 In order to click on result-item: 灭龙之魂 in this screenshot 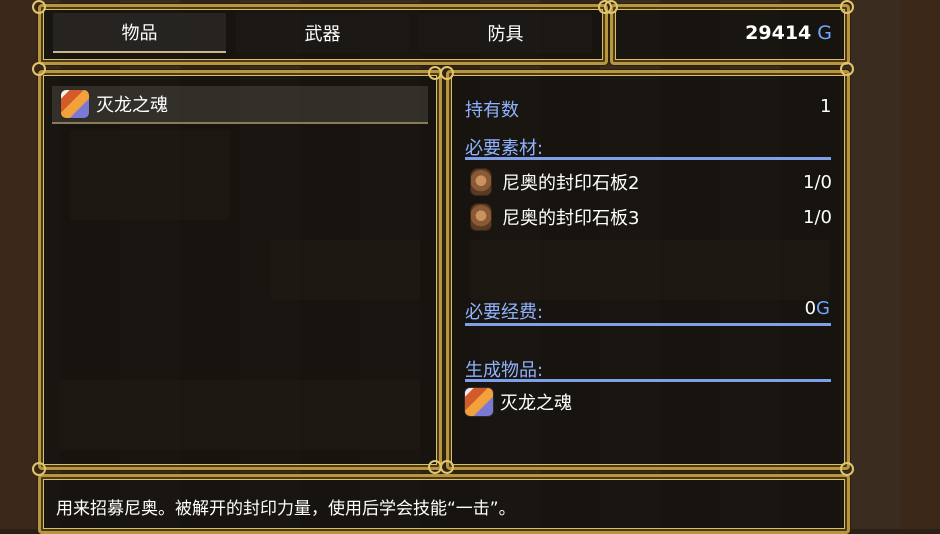, I will do `click(518, 402)`.